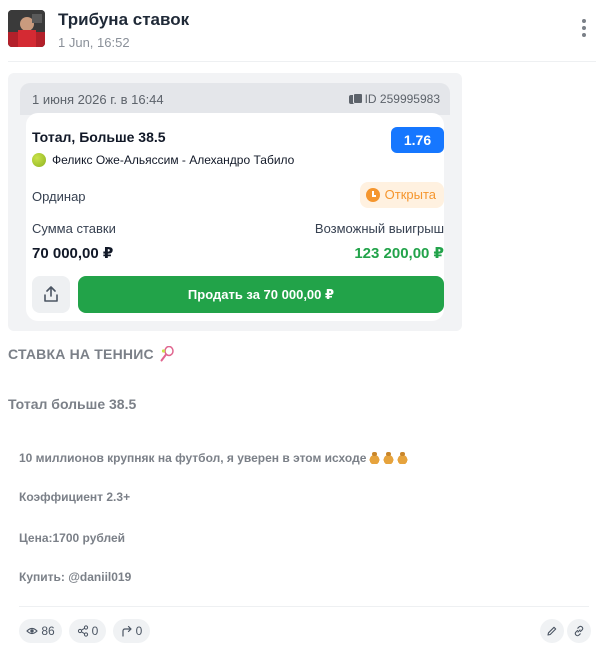 Image resolution: width=604 pixels, height=654 pixels. I want to click on reposts-count: 0, so click(95, 631).